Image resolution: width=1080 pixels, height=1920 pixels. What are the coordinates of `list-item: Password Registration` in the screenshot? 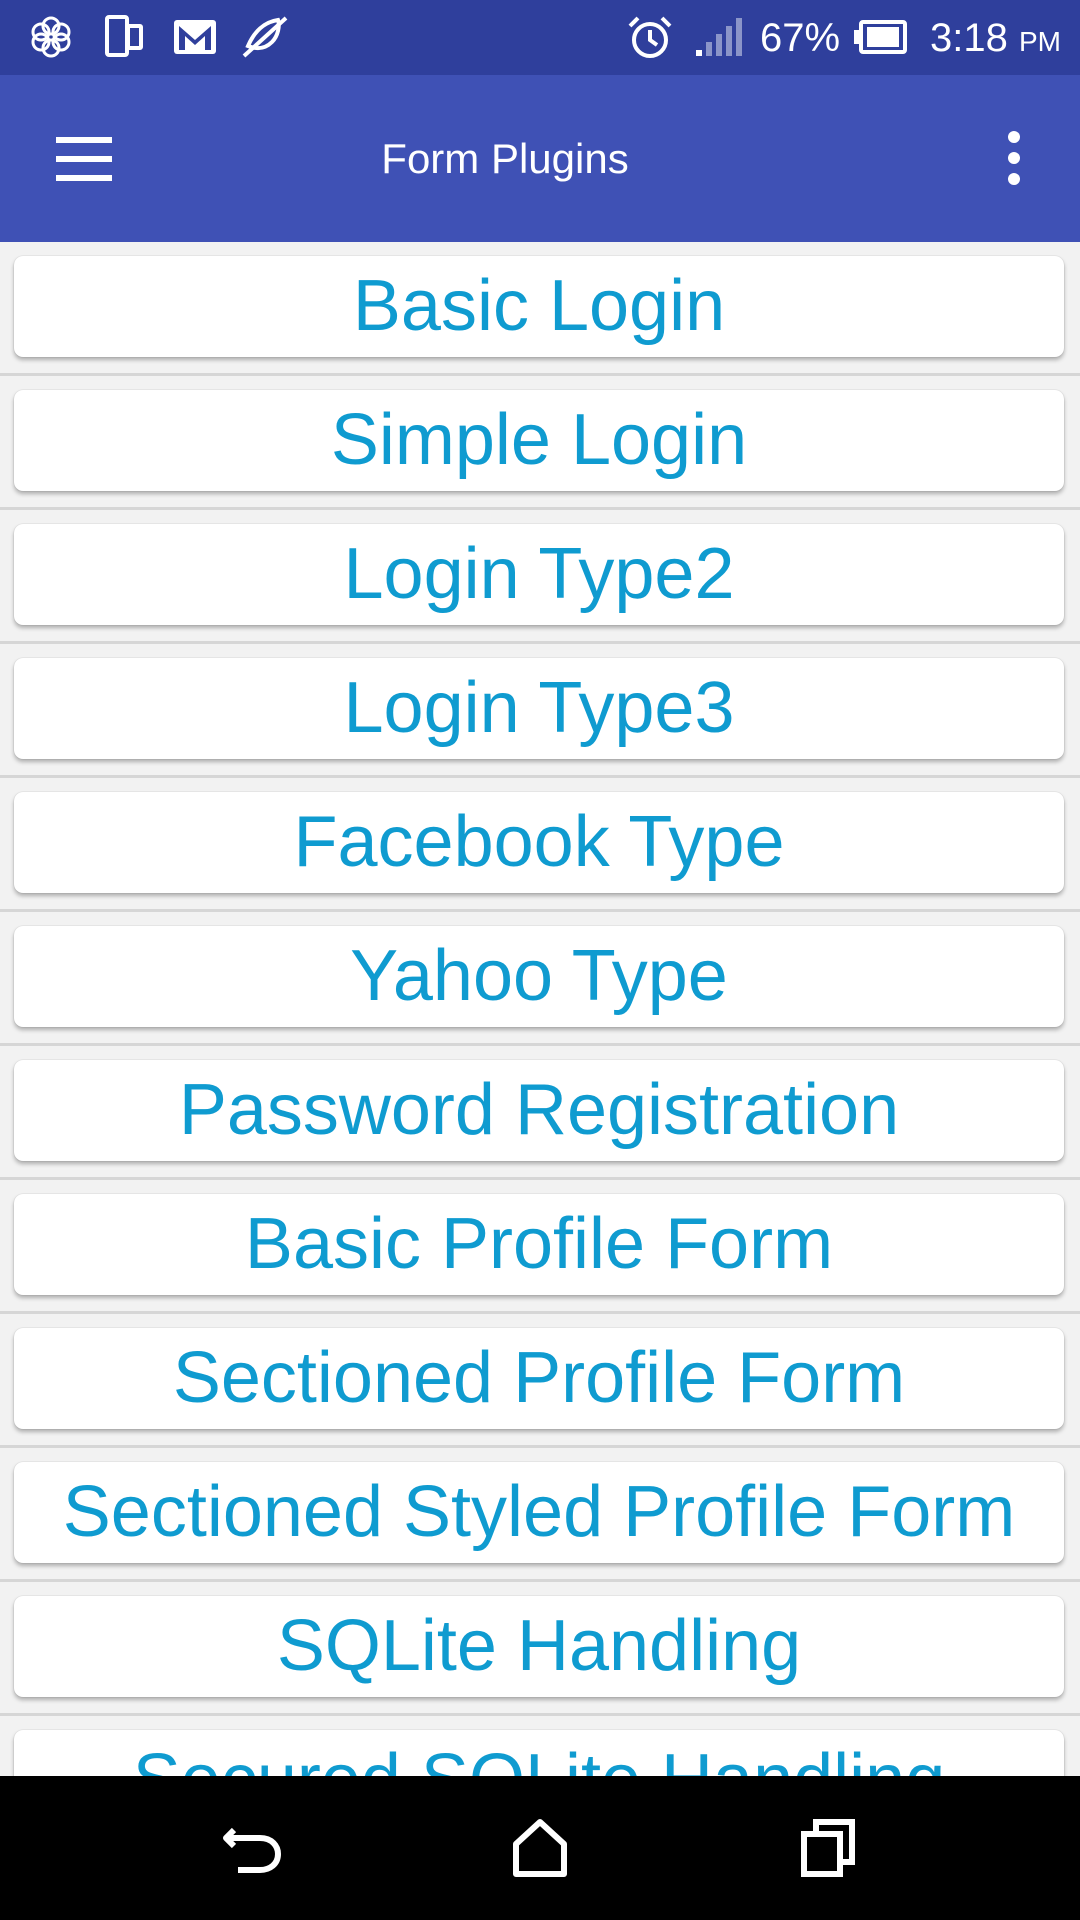 It's located at (540, 1113).